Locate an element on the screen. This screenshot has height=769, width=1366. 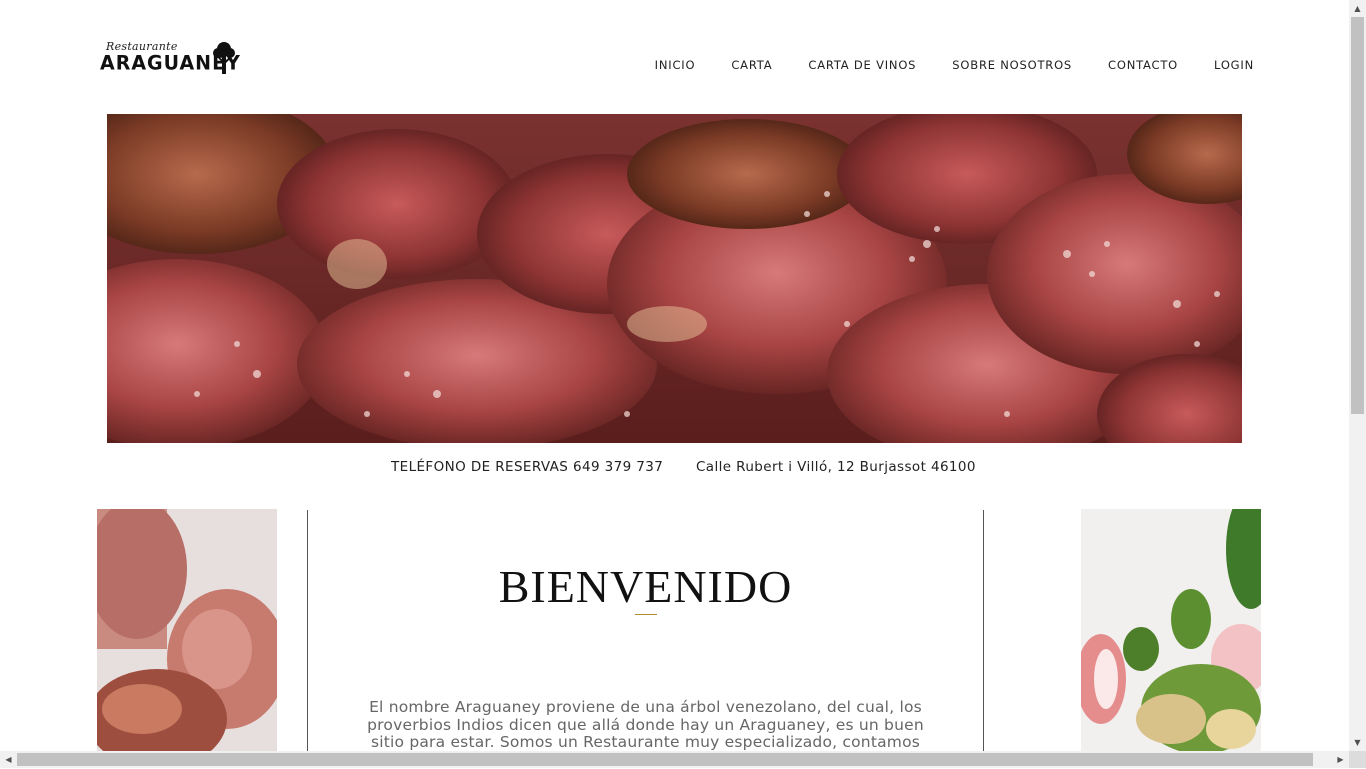
vertical-scrollbar: ▲ ▼ is located at coordinates (1357, 375).